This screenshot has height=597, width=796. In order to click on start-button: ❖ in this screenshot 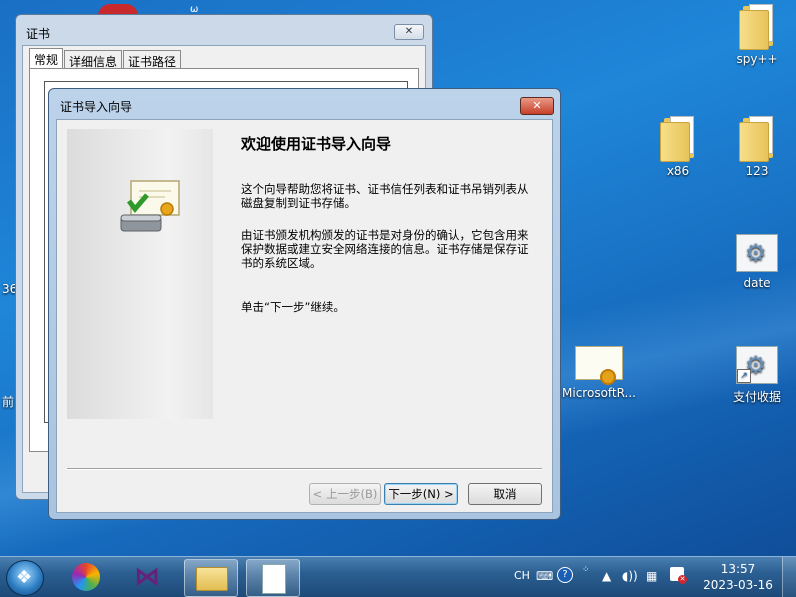, I will do `click(25, 578)`.